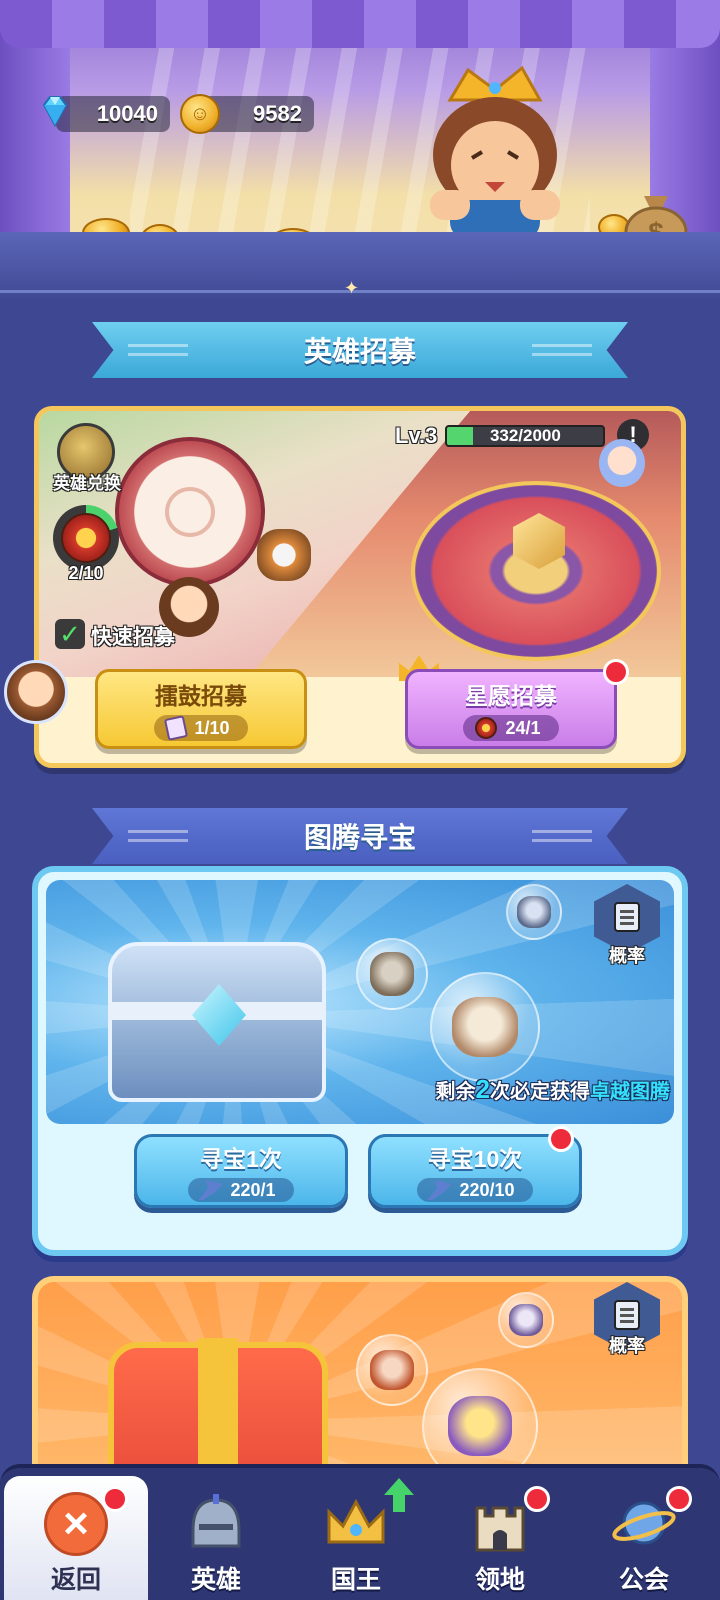 This screenshot has width=720, height=1600. I want to click on level-progress-text: 332/2000, so click(525, 435).